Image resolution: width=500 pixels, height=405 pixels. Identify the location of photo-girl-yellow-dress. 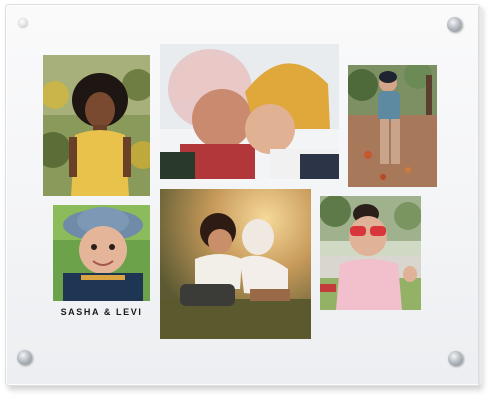
(96, 125).